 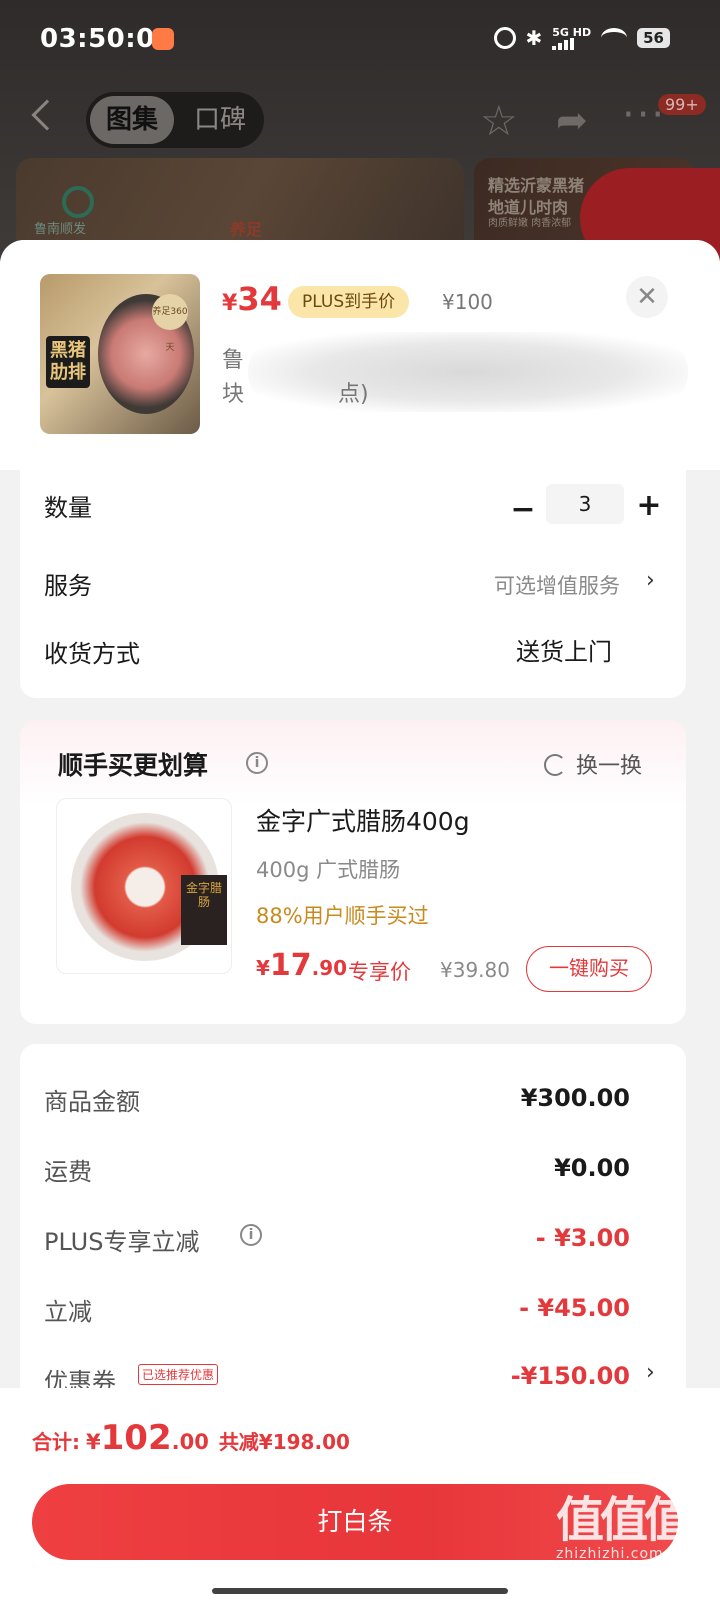 What do you see at coordinates (263, 968) in the screenshot?
I see `bundle-price-currency: ¥` at bounding box center [263, 968].